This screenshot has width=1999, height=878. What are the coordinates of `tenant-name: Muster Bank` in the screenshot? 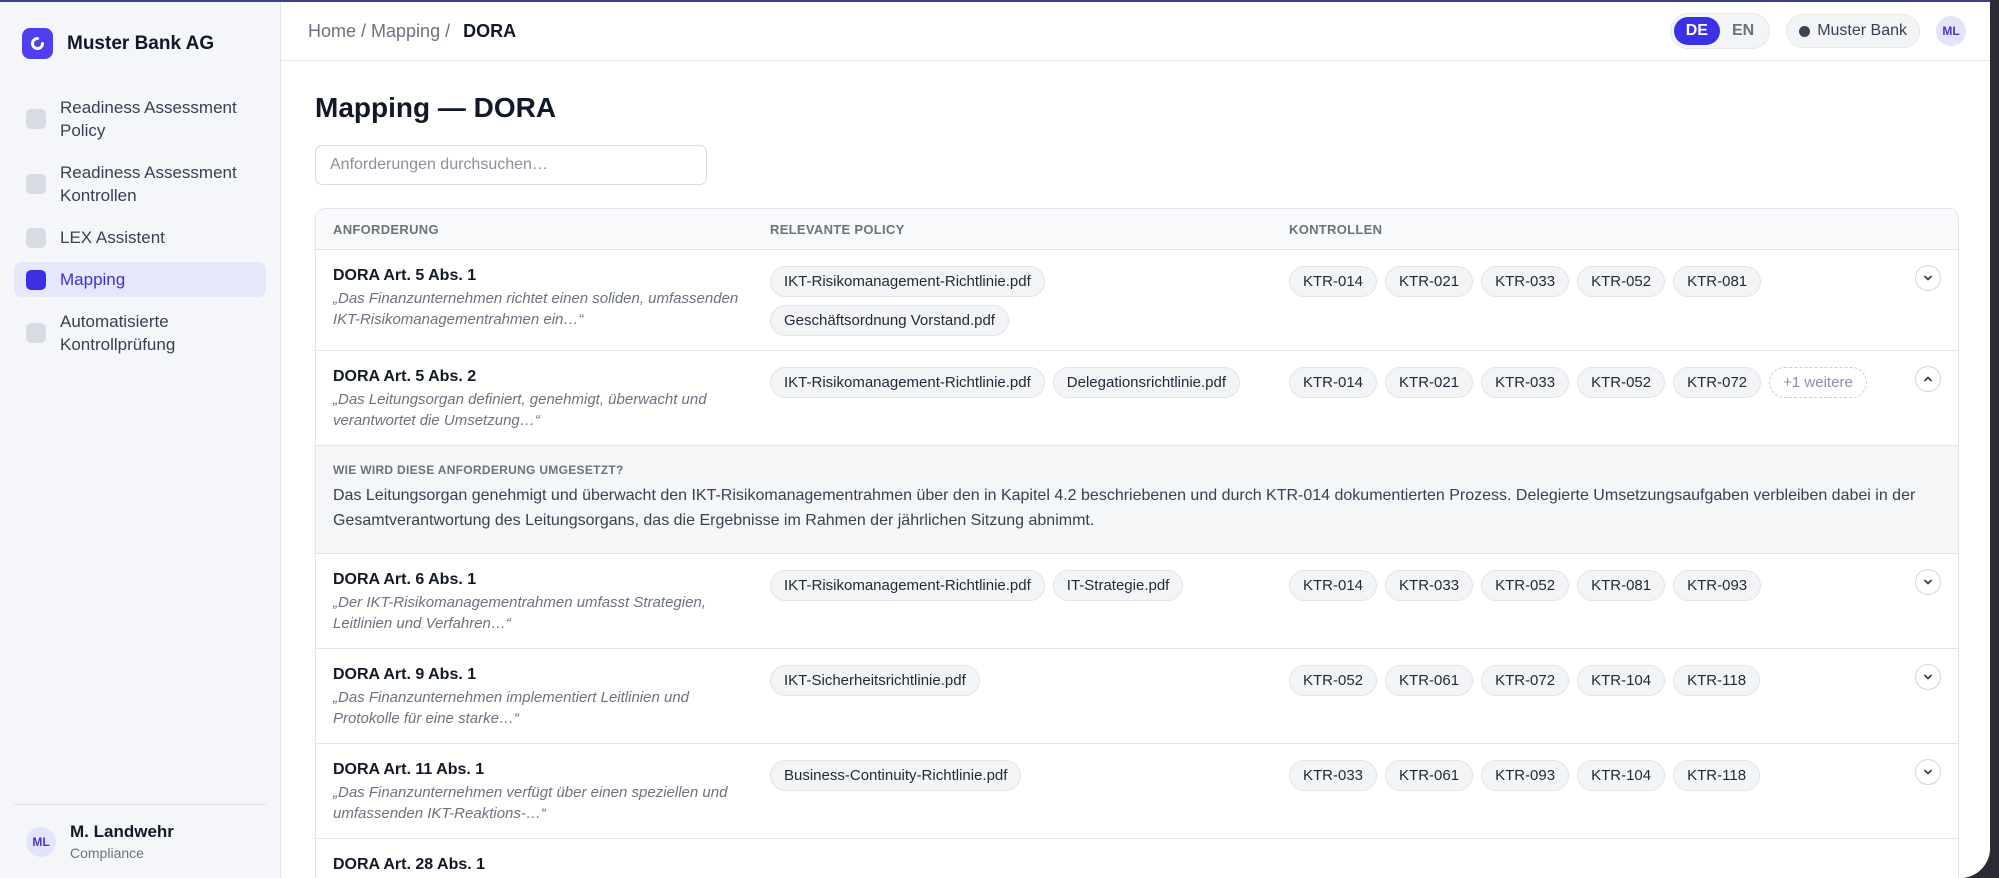 It's located at (1862, 30).